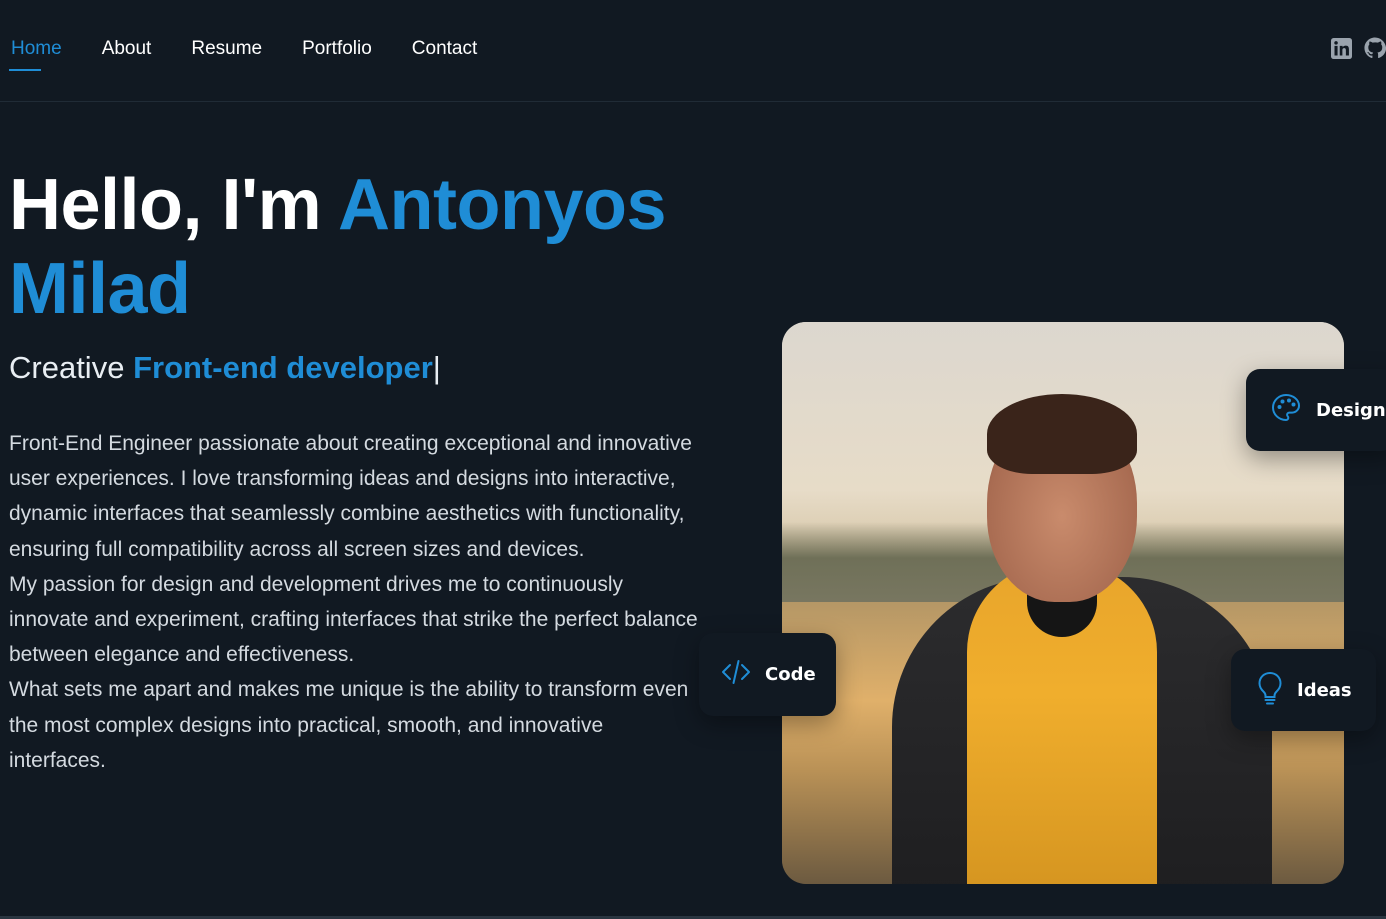 The height and width of the screenshot is (919, 1386). I want to click on ideas-label: Ideas, so click(1324, 690).